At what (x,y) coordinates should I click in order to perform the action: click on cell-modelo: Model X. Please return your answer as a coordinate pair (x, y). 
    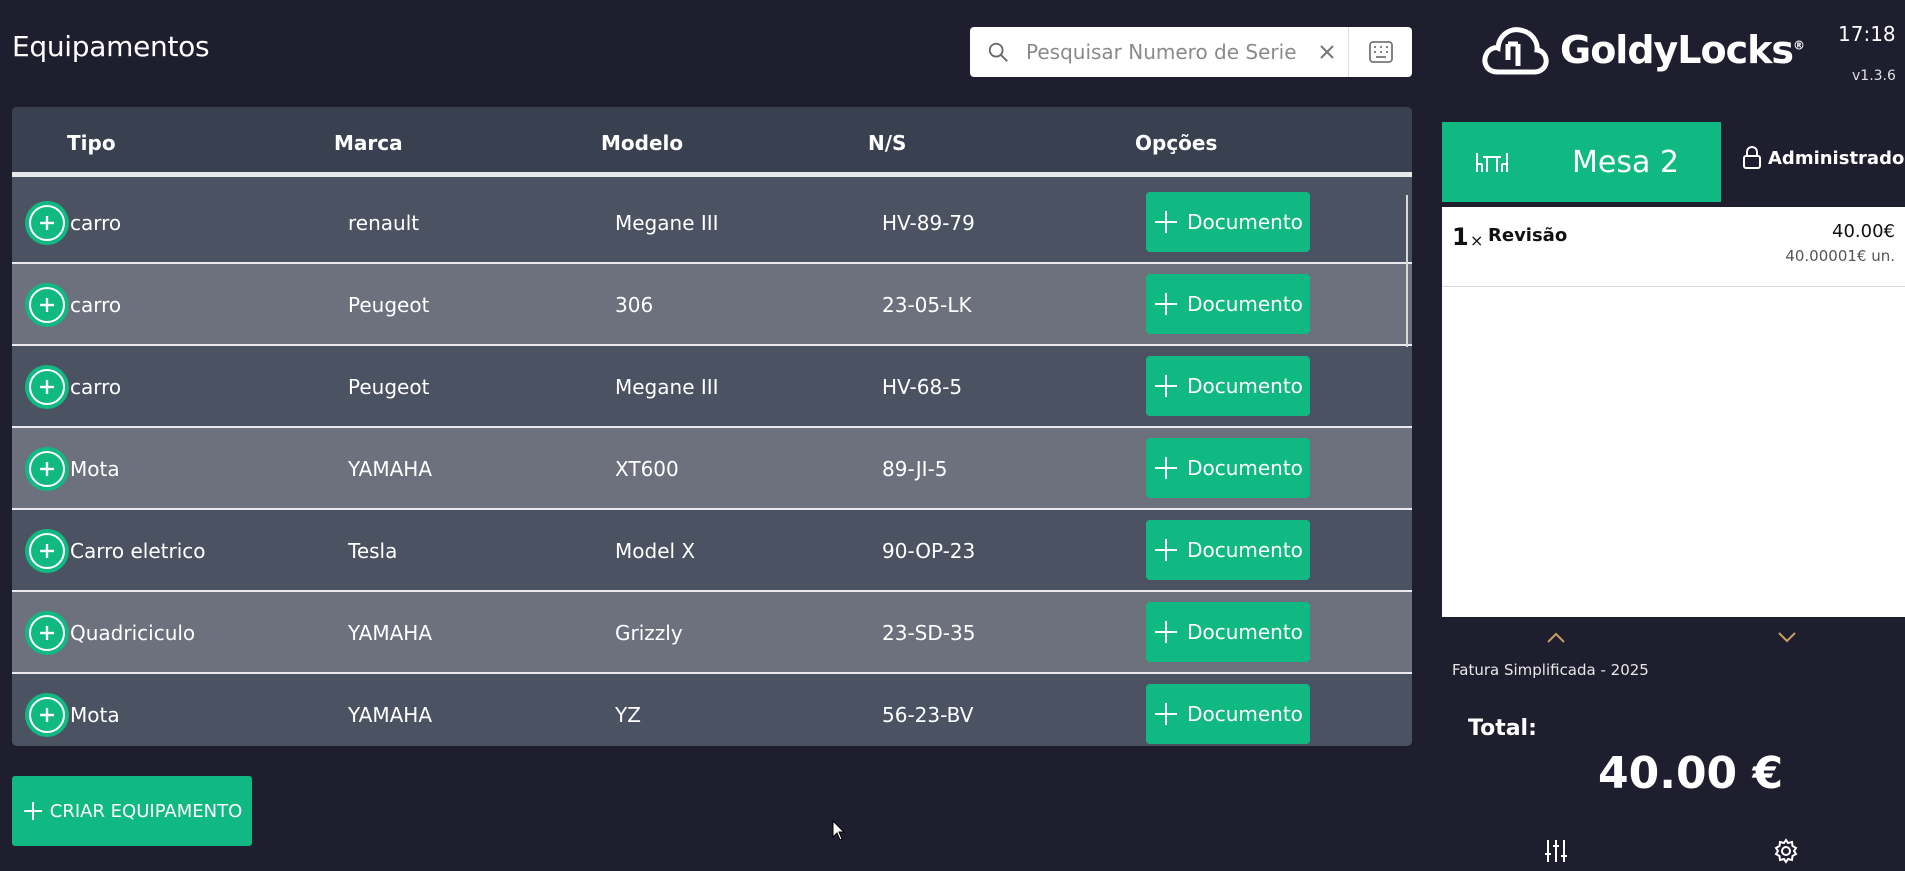
    Looking at the image, I should click on (655, 551).